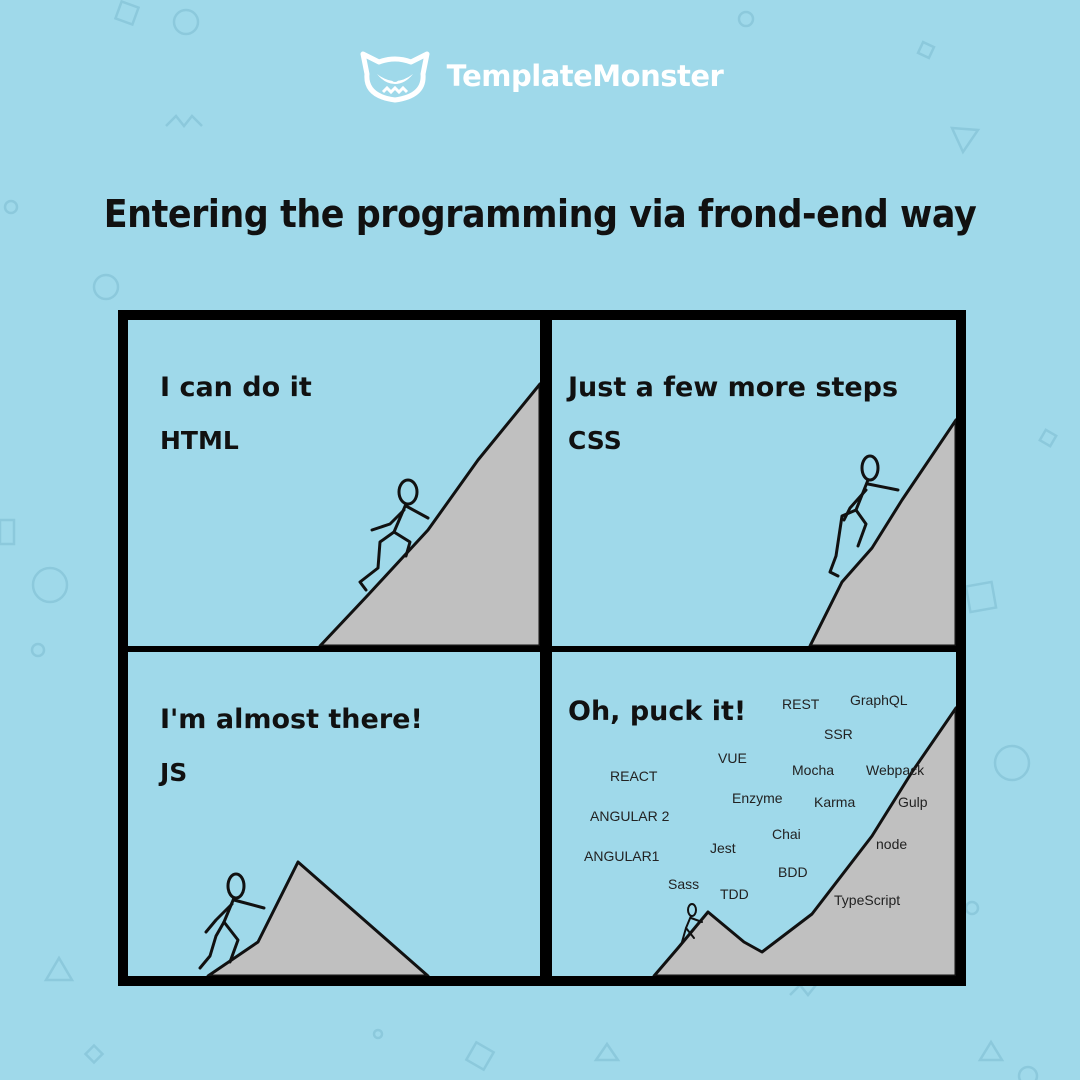  Describe the element at coordinates (723, 848) in the screenshot. I see `tech-tag: Jest` at that location.